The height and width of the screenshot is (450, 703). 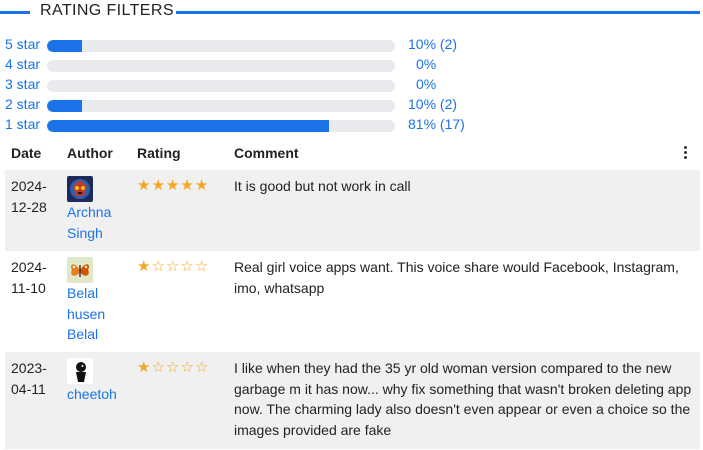 I want to click on rating-filter-label: 3 star, so click(x=22, y=84).